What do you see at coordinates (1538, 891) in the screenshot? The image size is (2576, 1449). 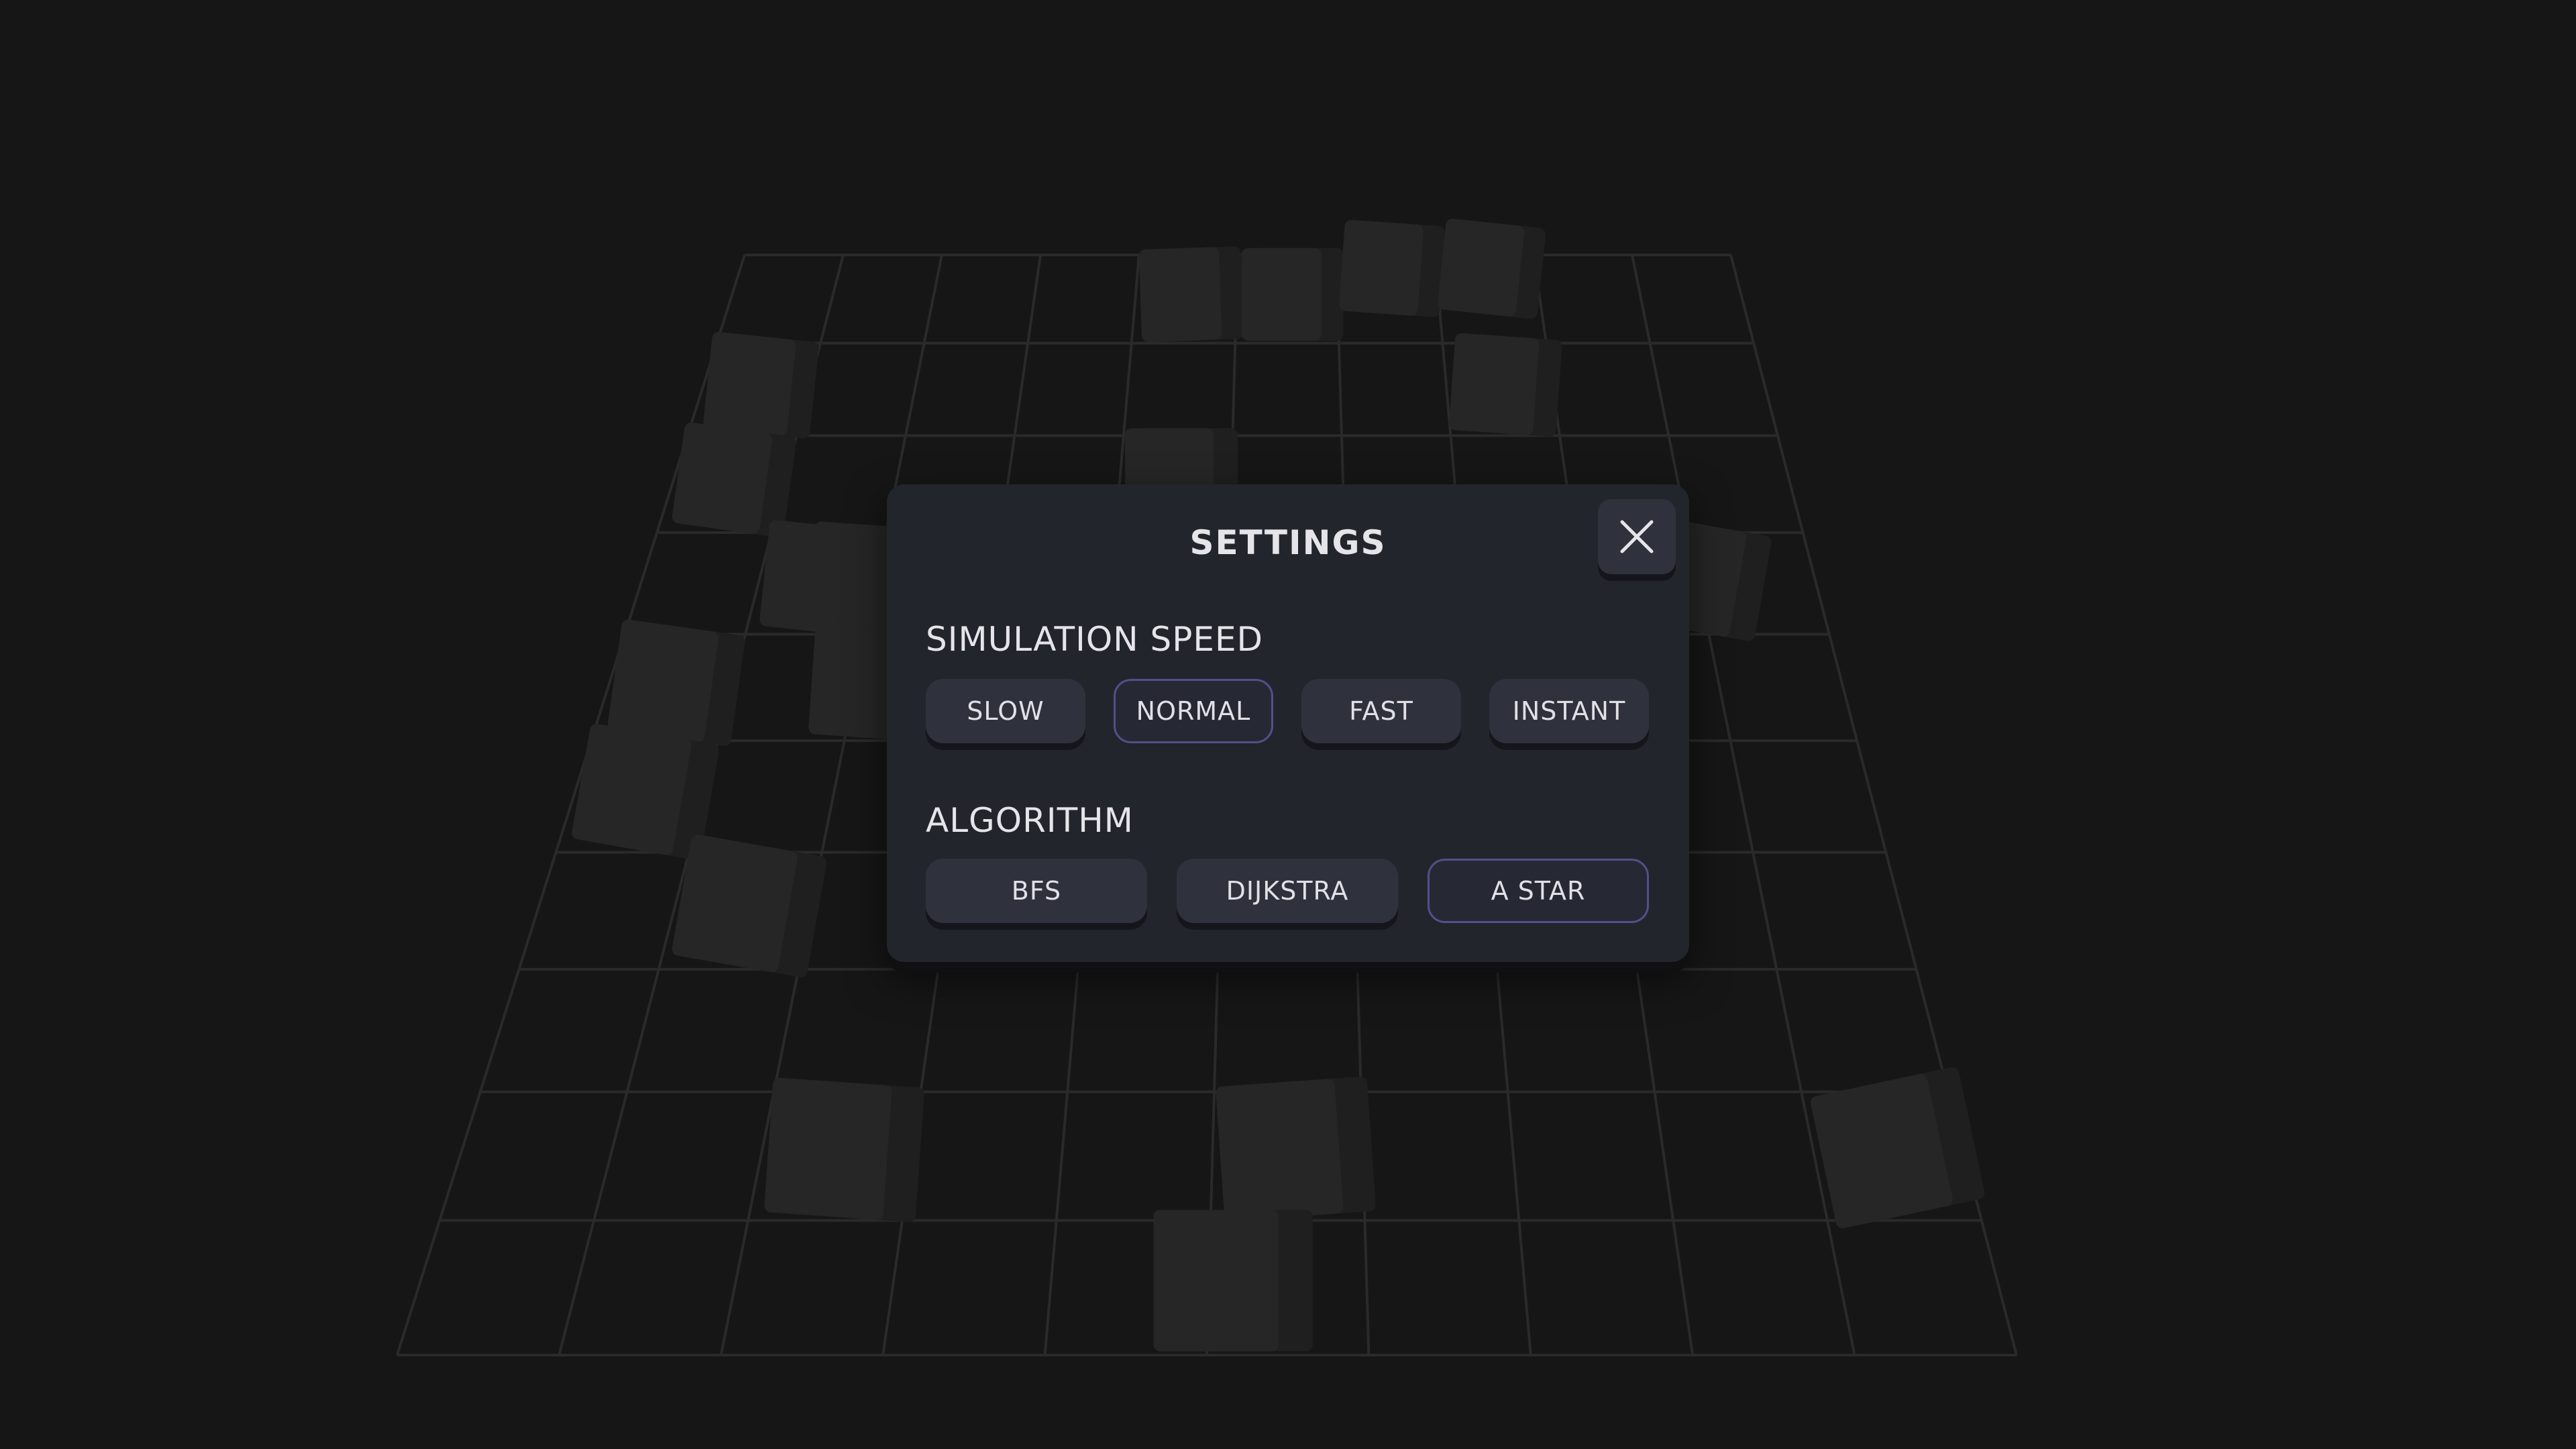 I see `algorithm-option-a-star: A STAR` at bounding box center [1538, 891].